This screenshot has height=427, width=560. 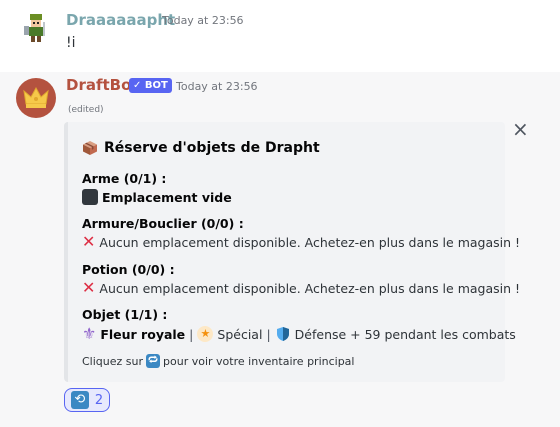 What do you see at coordinates (153, 361) in the screenshot?
I see `repeat-icon: 🔁︎` at bounding box center [153, 361].